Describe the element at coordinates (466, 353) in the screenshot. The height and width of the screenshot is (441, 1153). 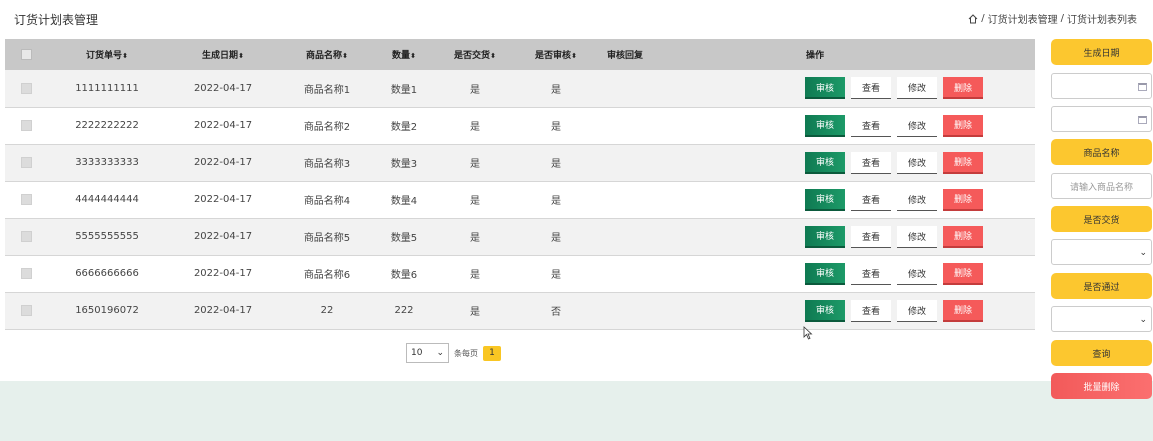
I see `per-page-label: 条每页` at that location.